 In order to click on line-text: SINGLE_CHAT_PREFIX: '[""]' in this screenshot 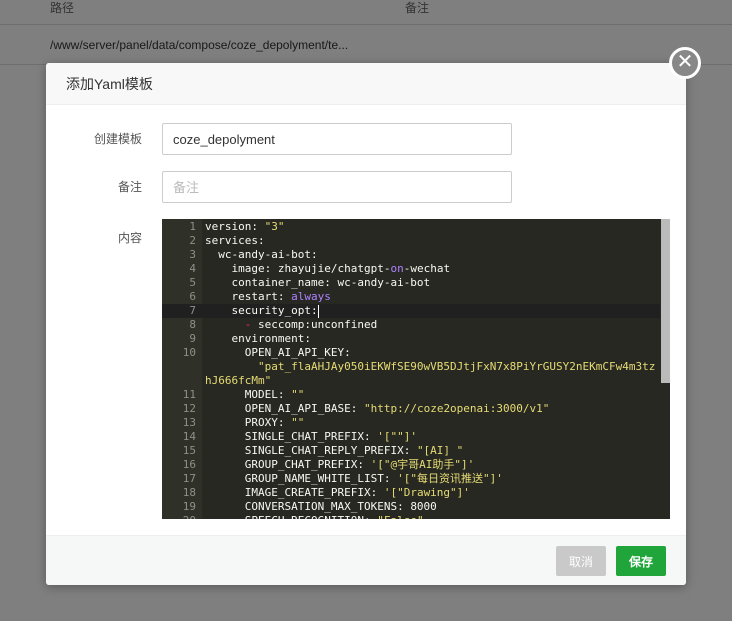, I will do `click(431, 437)`.